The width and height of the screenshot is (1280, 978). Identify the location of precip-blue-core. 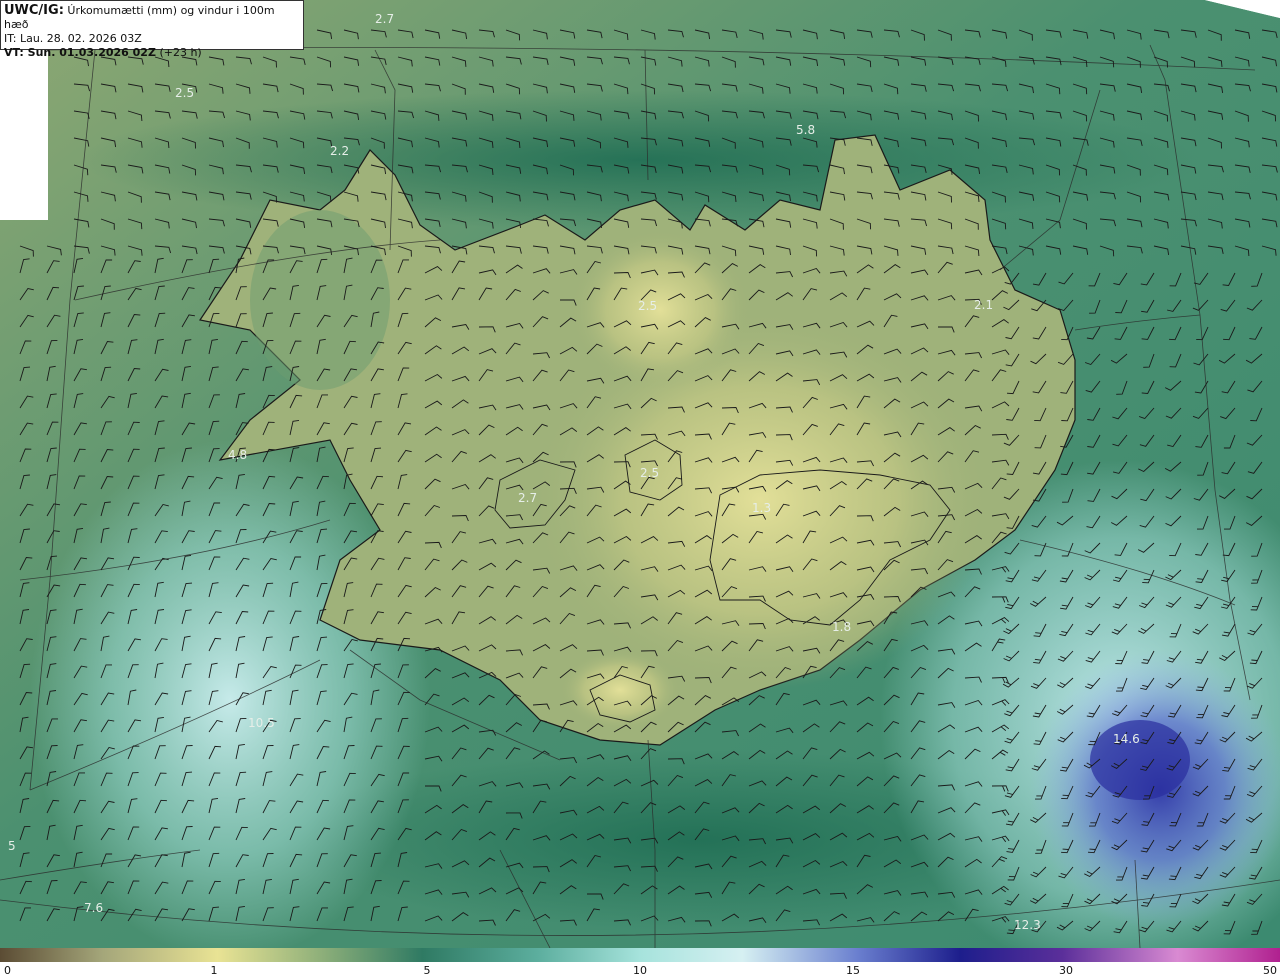
(1140, 760).